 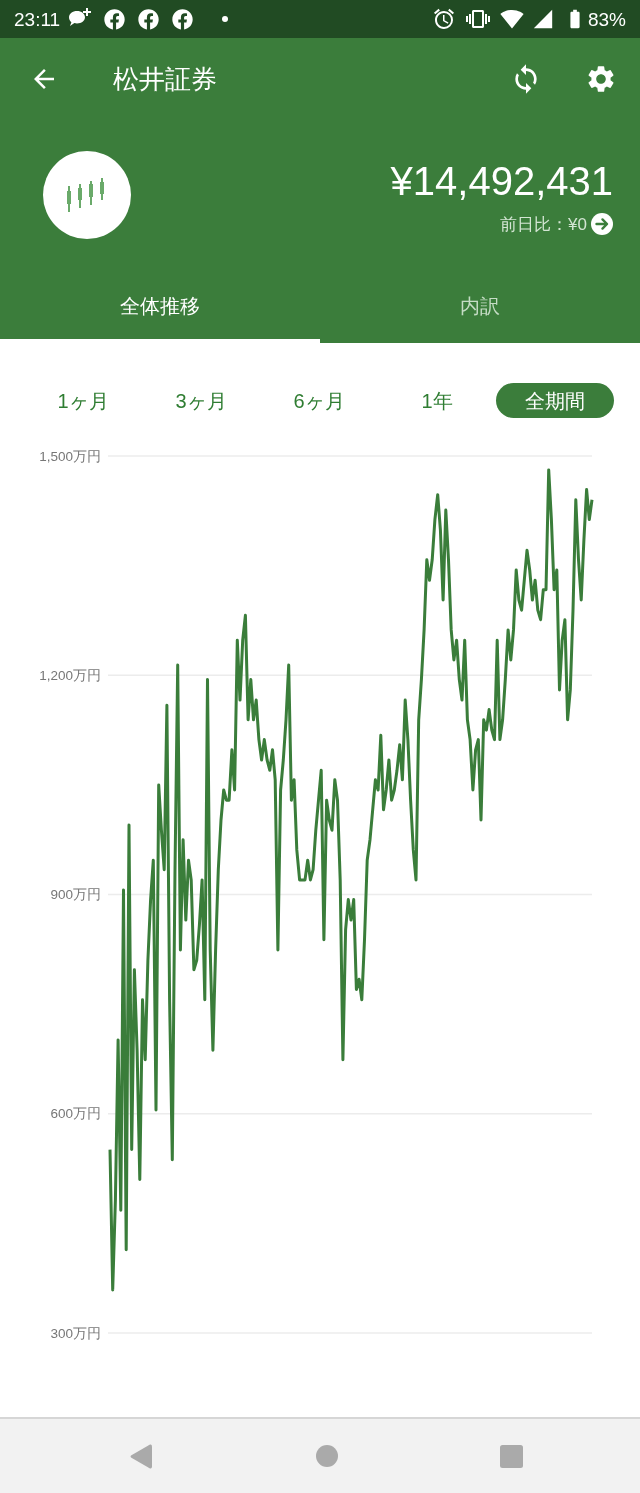 I want to click on app-title: 松井証券, so click(x=165, y=79).